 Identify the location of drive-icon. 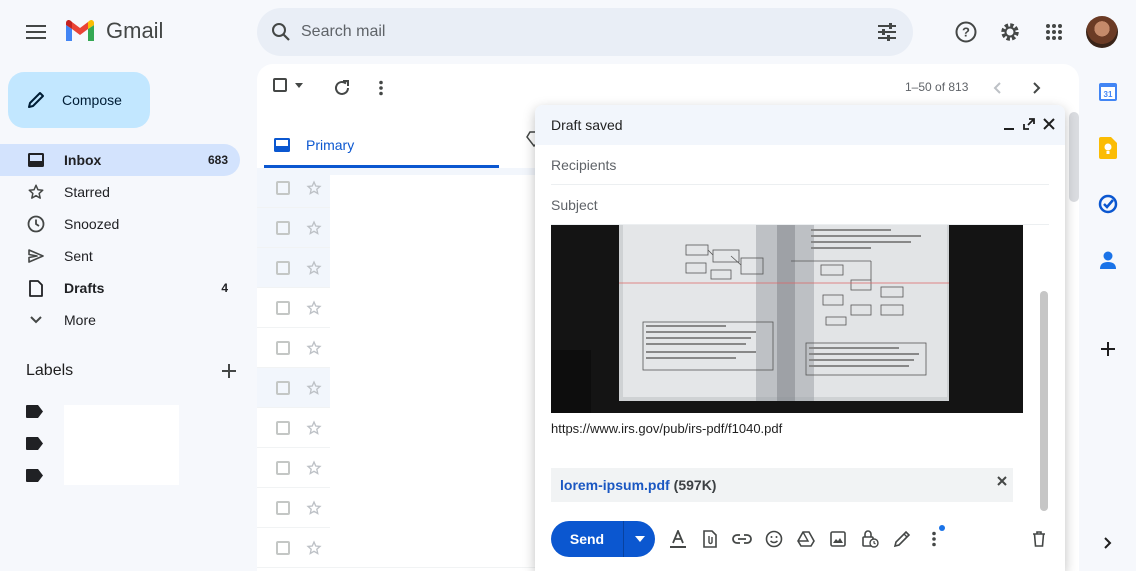
(806, 539).